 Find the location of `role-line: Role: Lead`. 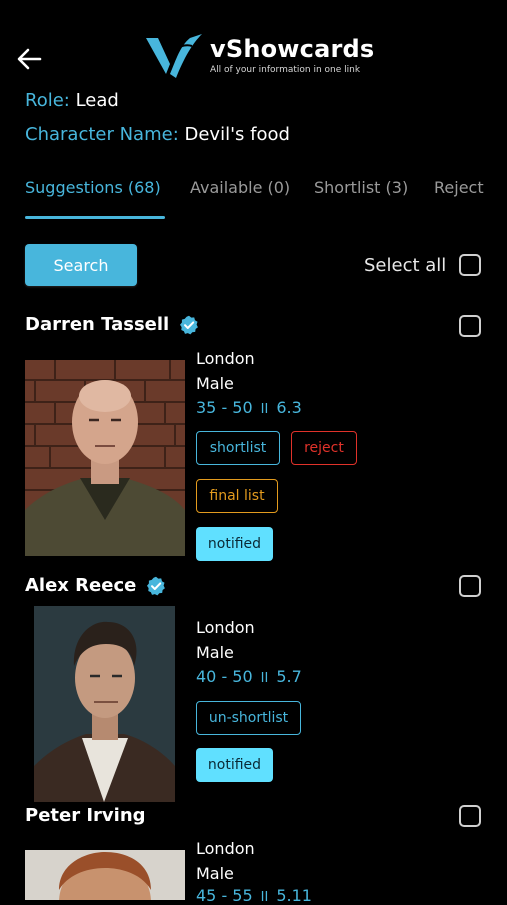

role-line: Role: Lead is located at coordinates (72, 100).